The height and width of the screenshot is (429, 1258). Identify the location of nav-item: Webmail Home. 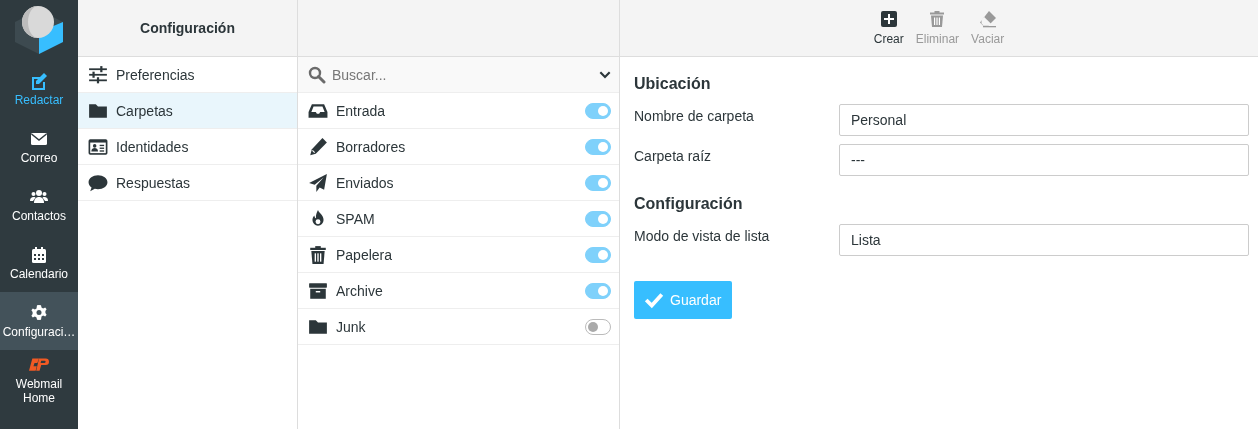
(39, 379).